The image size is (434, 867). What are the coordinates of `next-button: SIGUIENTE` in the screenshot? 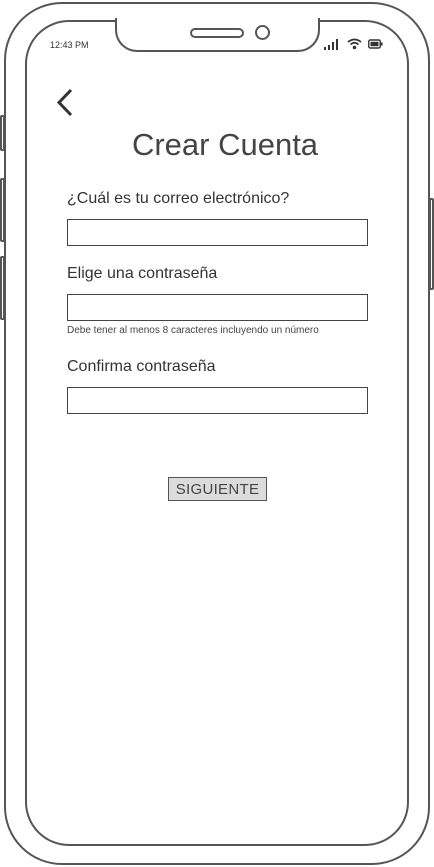 It's located at (217, 489).